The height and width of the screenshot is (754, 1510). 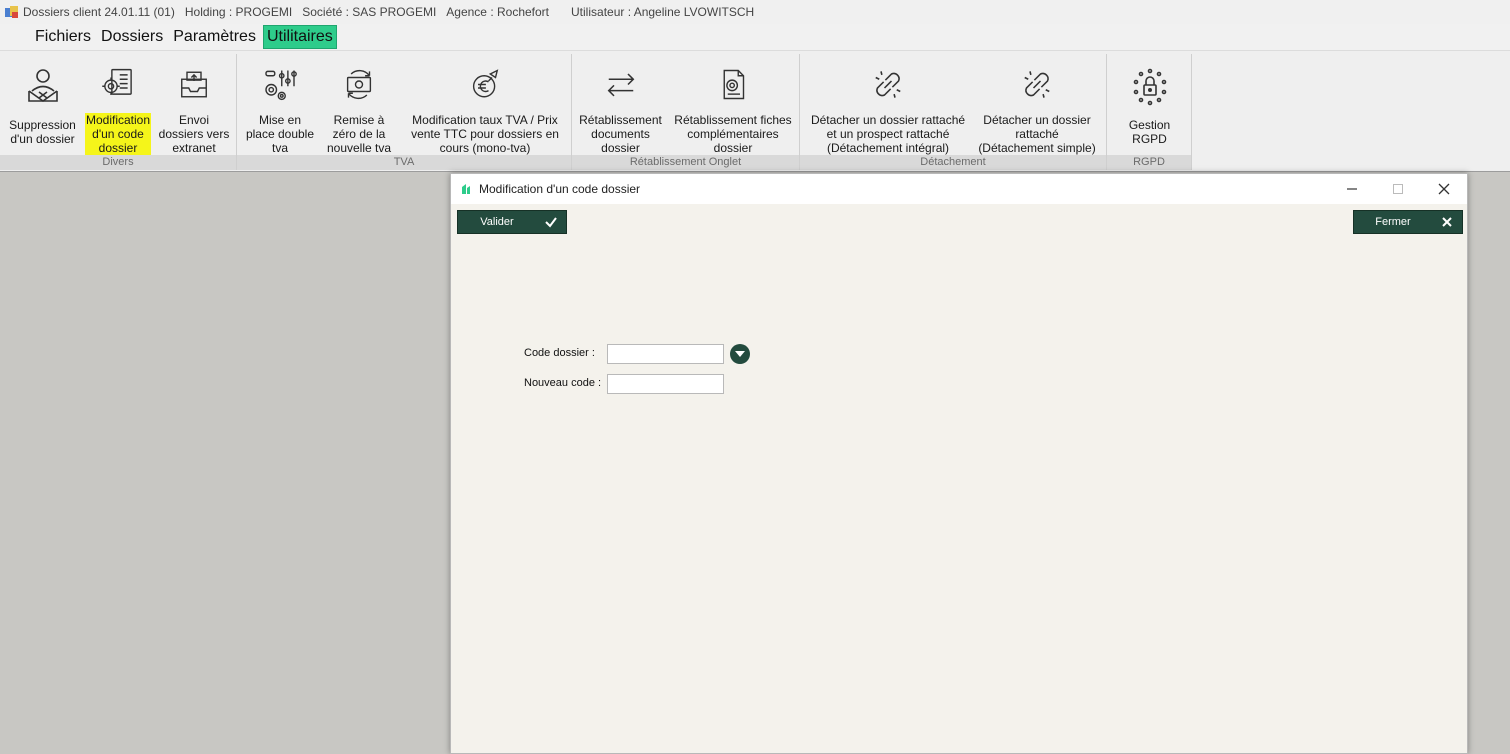 What do you see at coordinates (665, 384) in the screenshot?
I see `nouveau-code-input` at bounding box center [665, 384].